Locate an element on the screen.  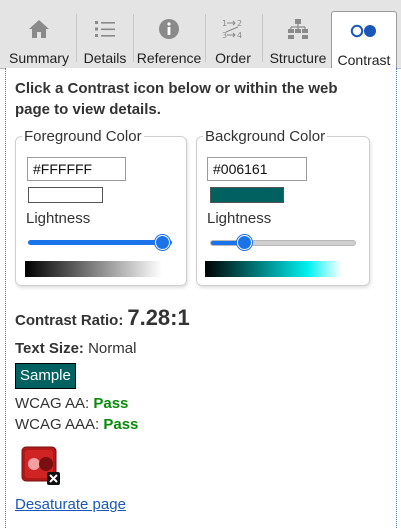
wcag-aa-row: WCAG AA: Pass is located at coordinates (71, 403).